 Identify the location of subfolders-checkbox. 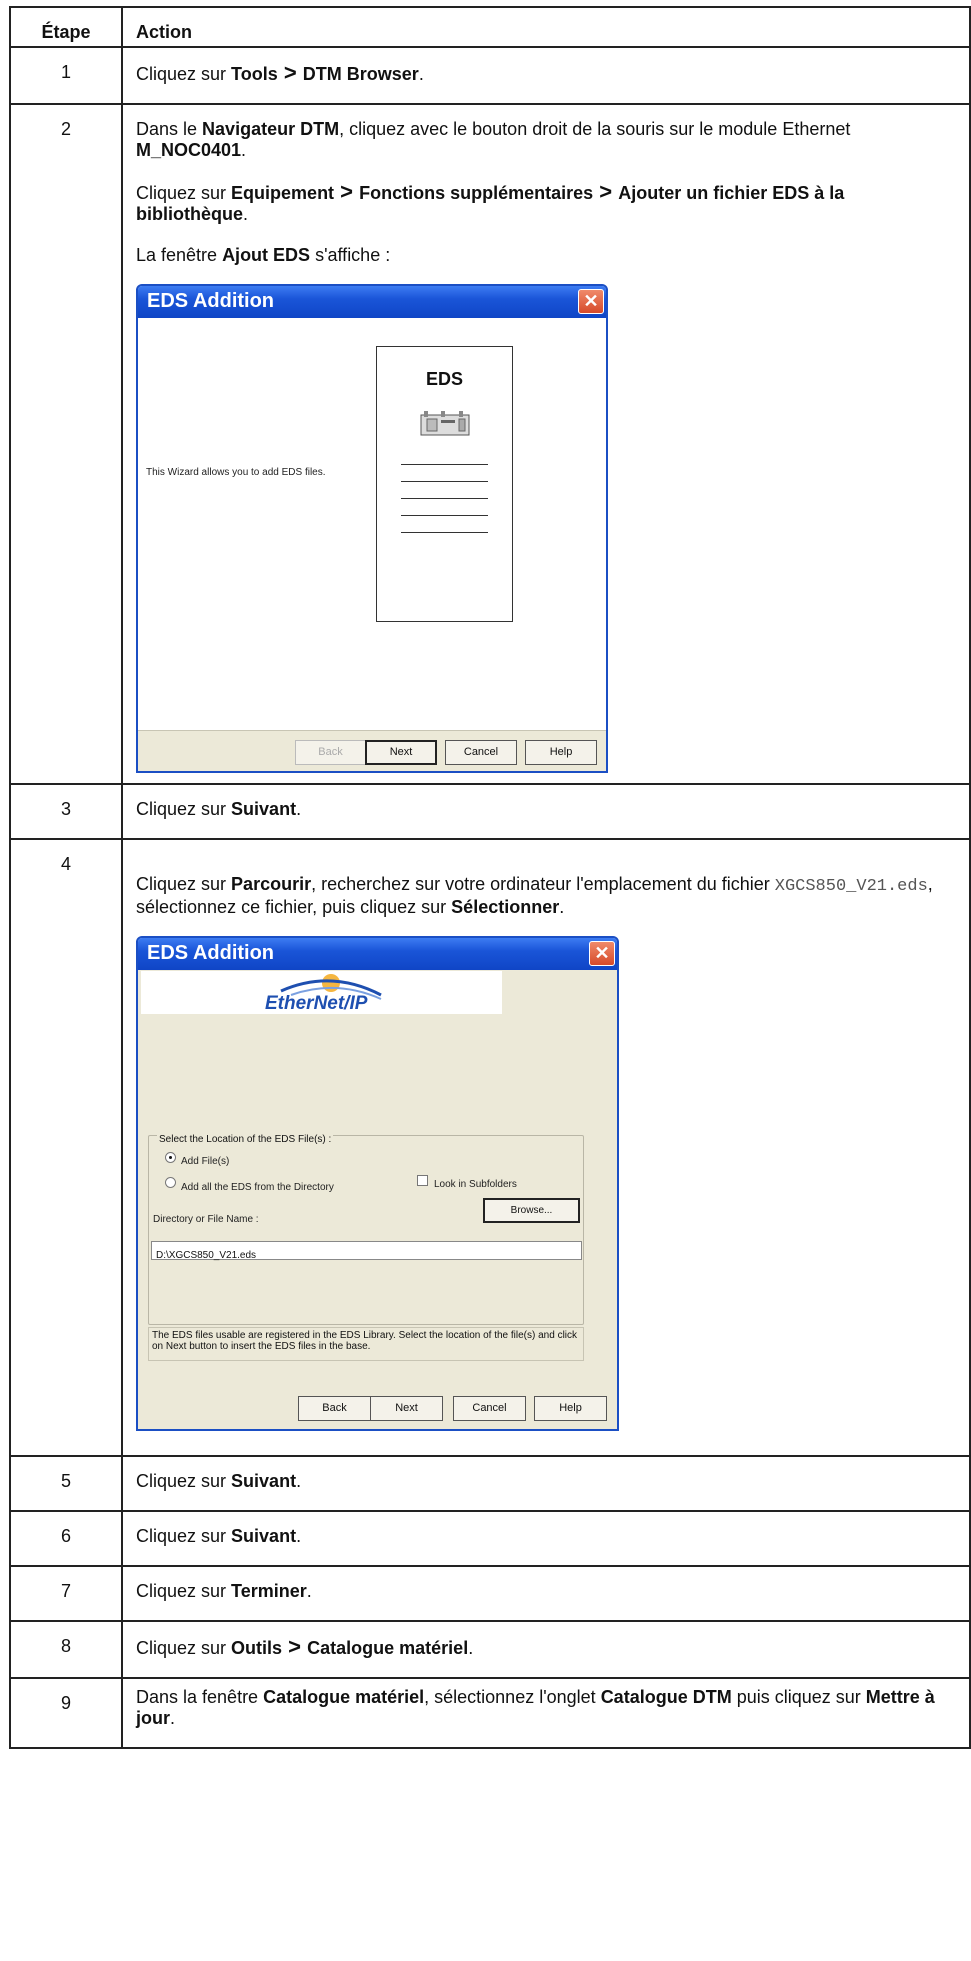
(422, 1180).